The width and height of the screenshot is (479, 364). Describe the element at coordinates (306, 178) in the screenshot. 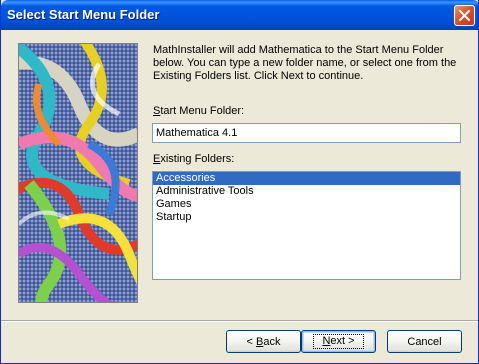

I see `folder-list-item: Accessories` at that location.